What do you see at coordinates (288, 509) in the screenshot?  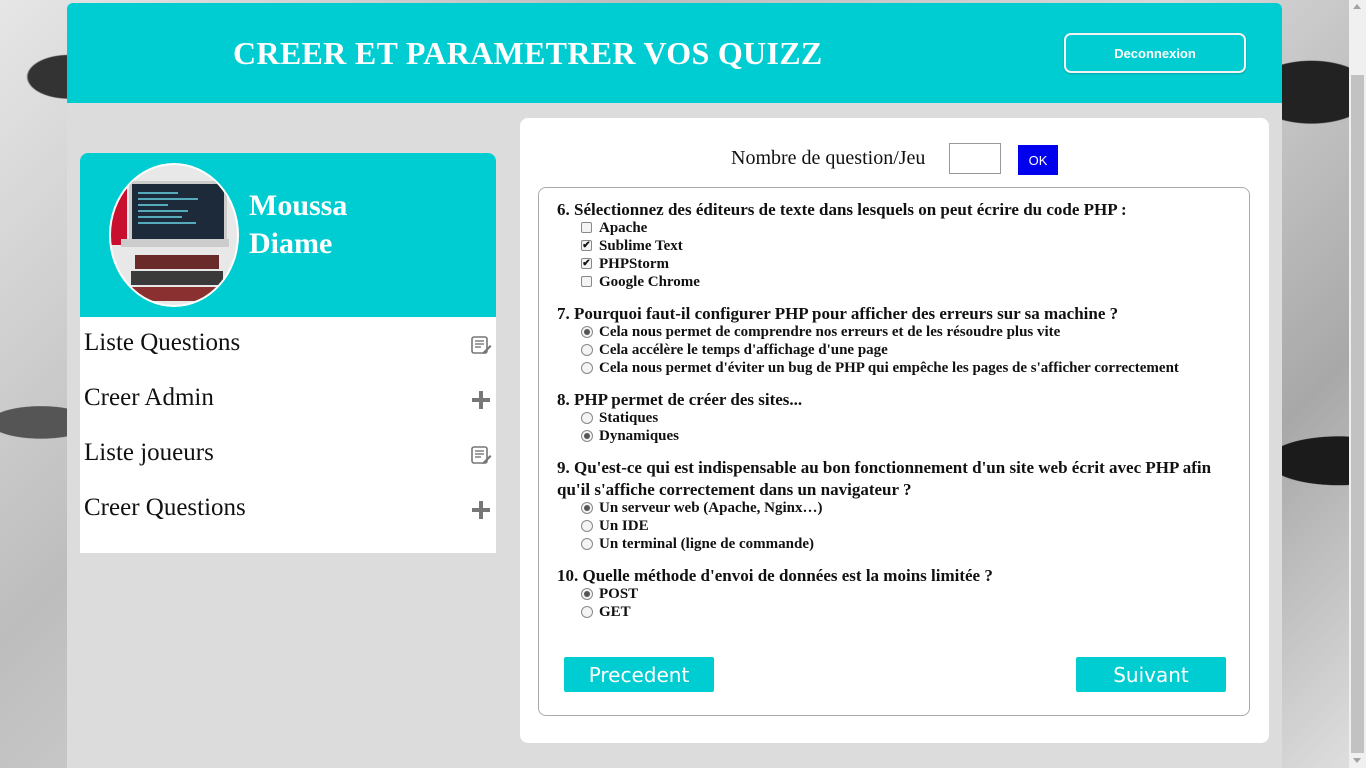 I see `menu-item-creer-questions: Creer Questions` at bounding box center [288, 509].